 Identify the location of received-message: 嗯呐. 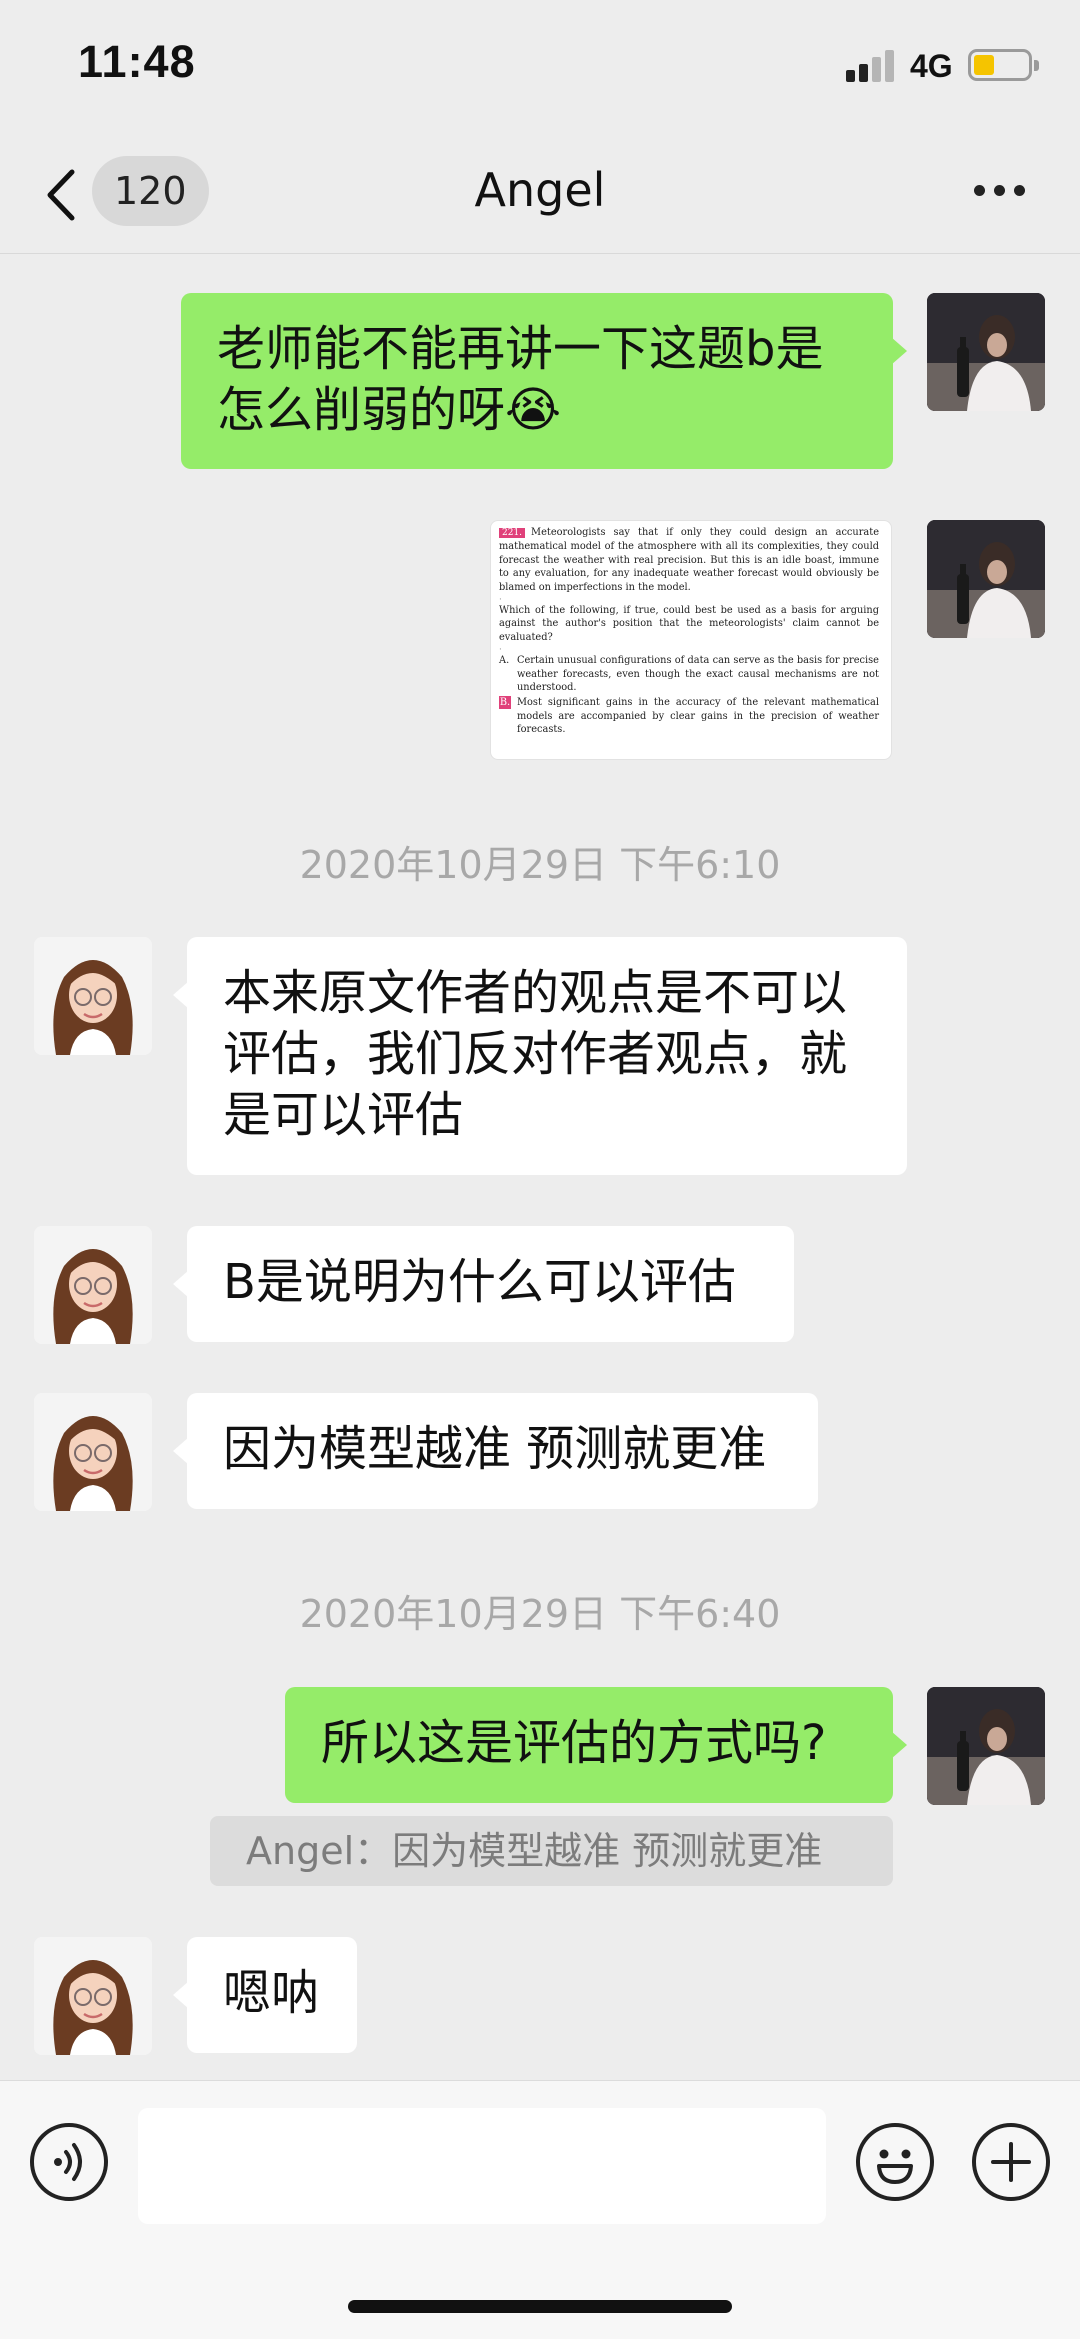
(265, 1995).